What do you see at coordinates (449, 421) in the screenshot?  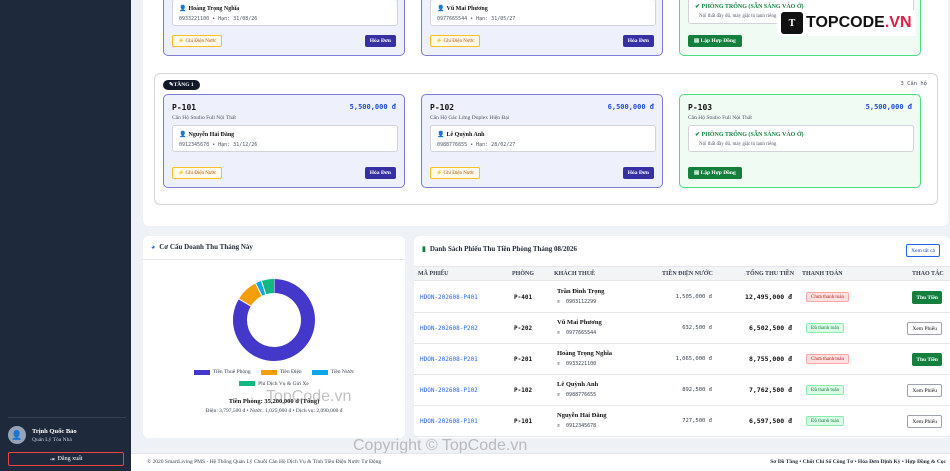 I see `invoice-code: HDON-202608-P101` at bounding box center [449, 421].